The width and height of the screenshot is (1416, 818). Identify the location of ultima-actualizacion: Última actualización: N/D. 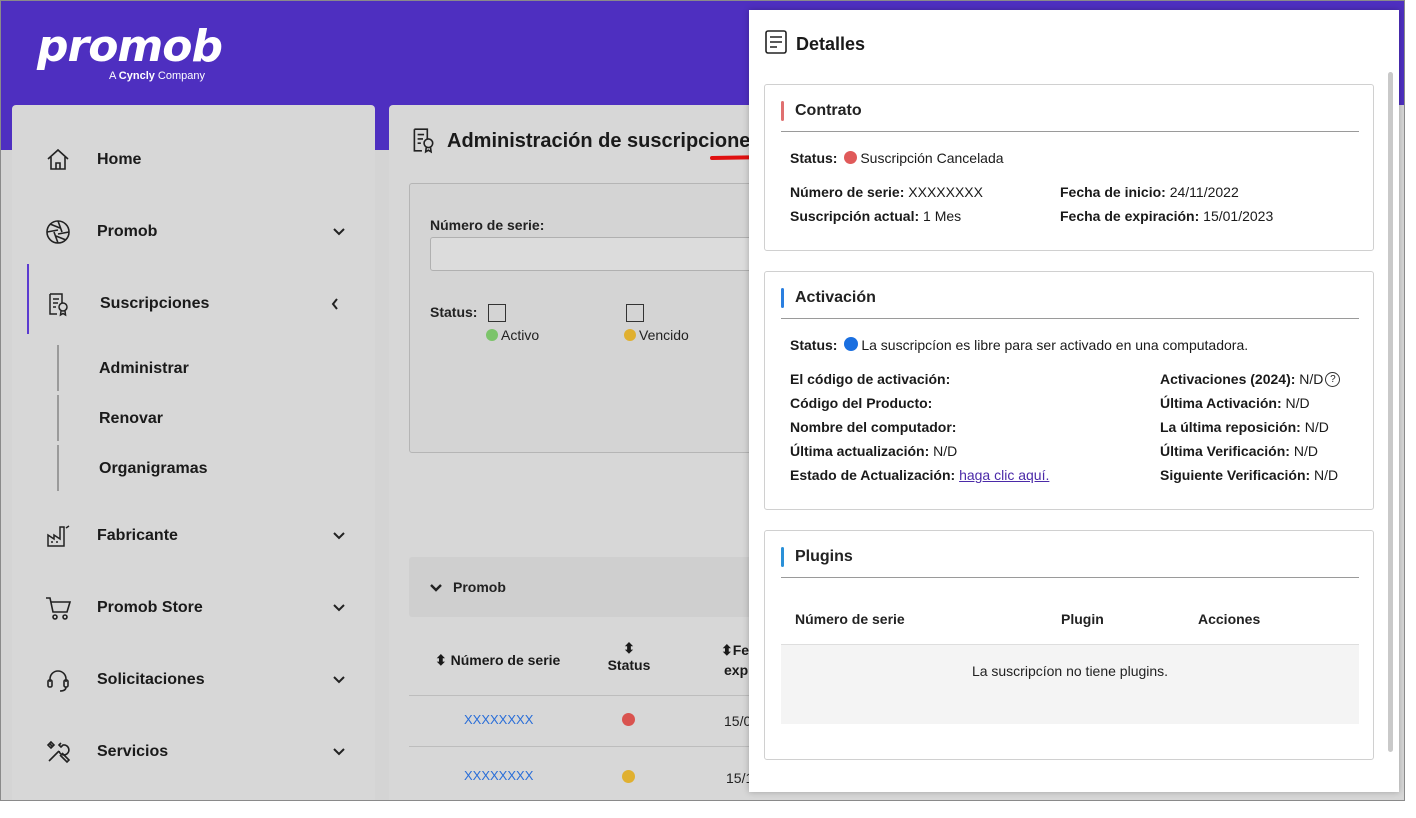
(874, 451).